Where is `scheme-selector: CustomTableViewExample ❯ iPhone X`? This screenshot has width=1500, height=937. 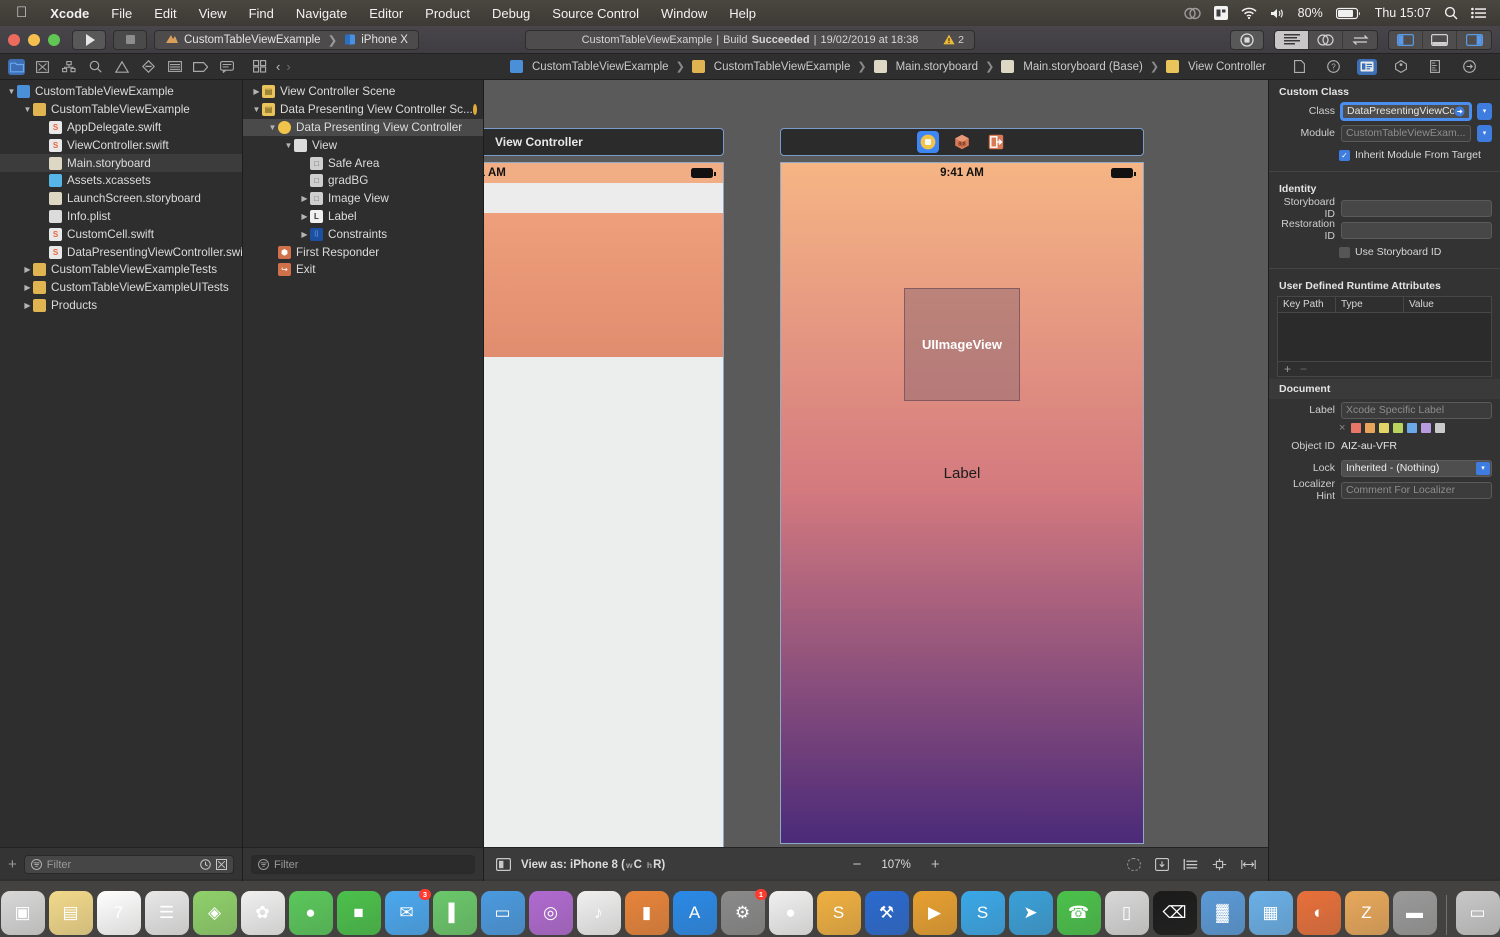 scheme-selector: CustomTableViewExample ❯ iPhone X is located at coordinates (286, 39).